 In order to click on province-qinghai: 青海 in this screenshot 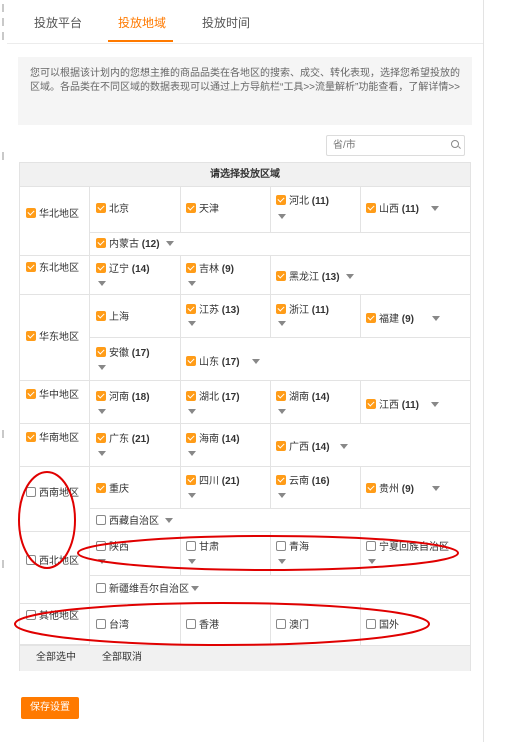, I will do `click(292, 547)`.